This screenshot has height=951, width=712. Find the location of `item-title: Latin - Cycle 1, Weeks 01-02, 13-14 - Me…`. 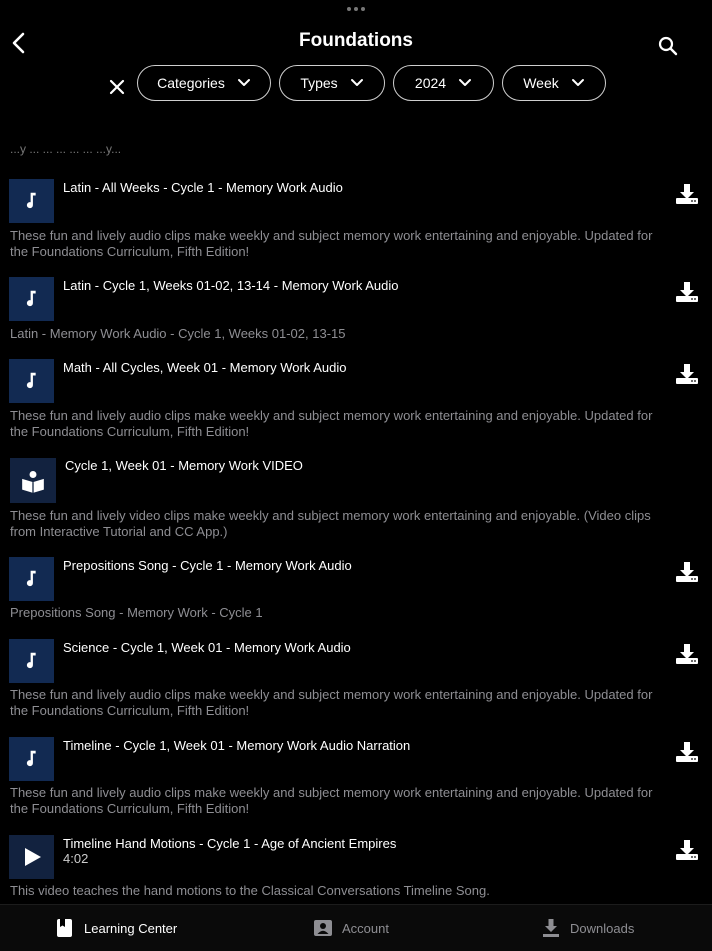

item-title: Latin - Cycle 1, Weeks 01-02, 13-14 - Me… is located at coordinates (231, 285).